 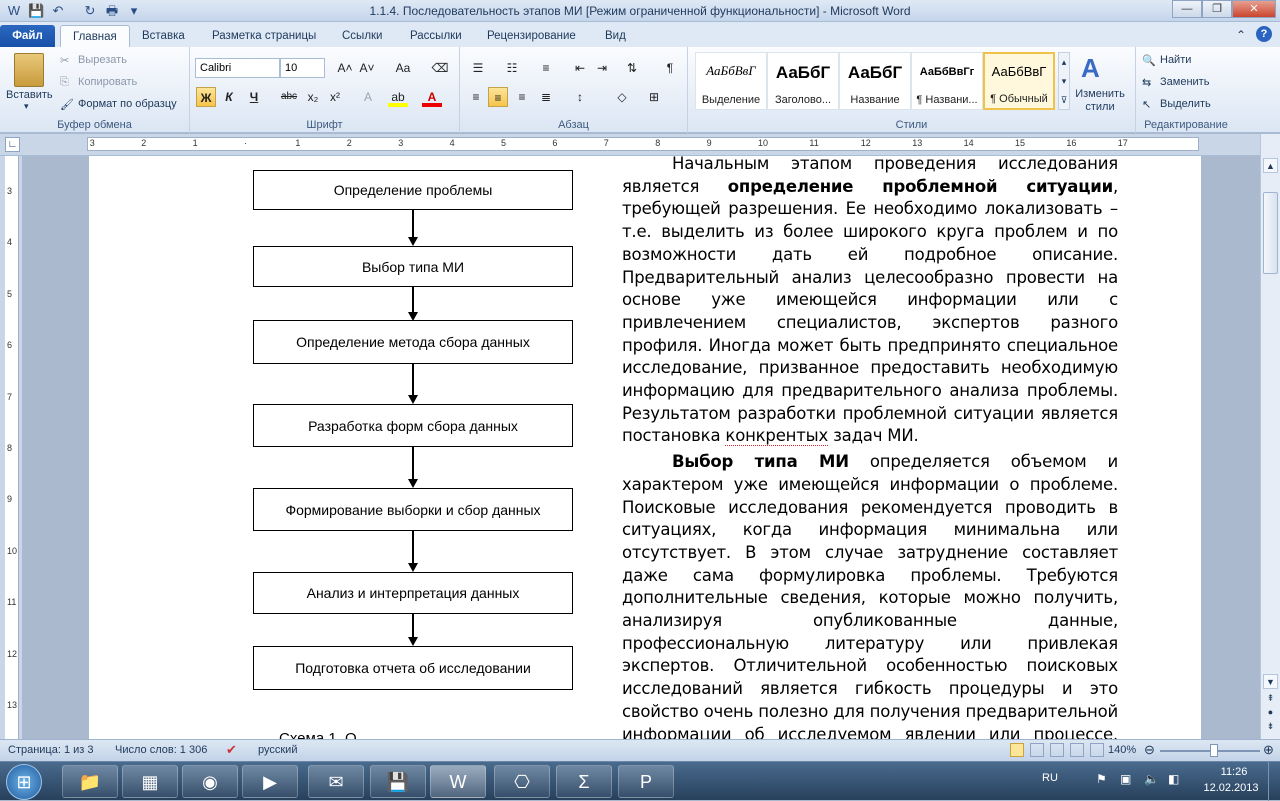 What do you see at coordinates (14, 11) in the screenshot?
I see `word-app-icon: W` at bounding box center [14, 11].